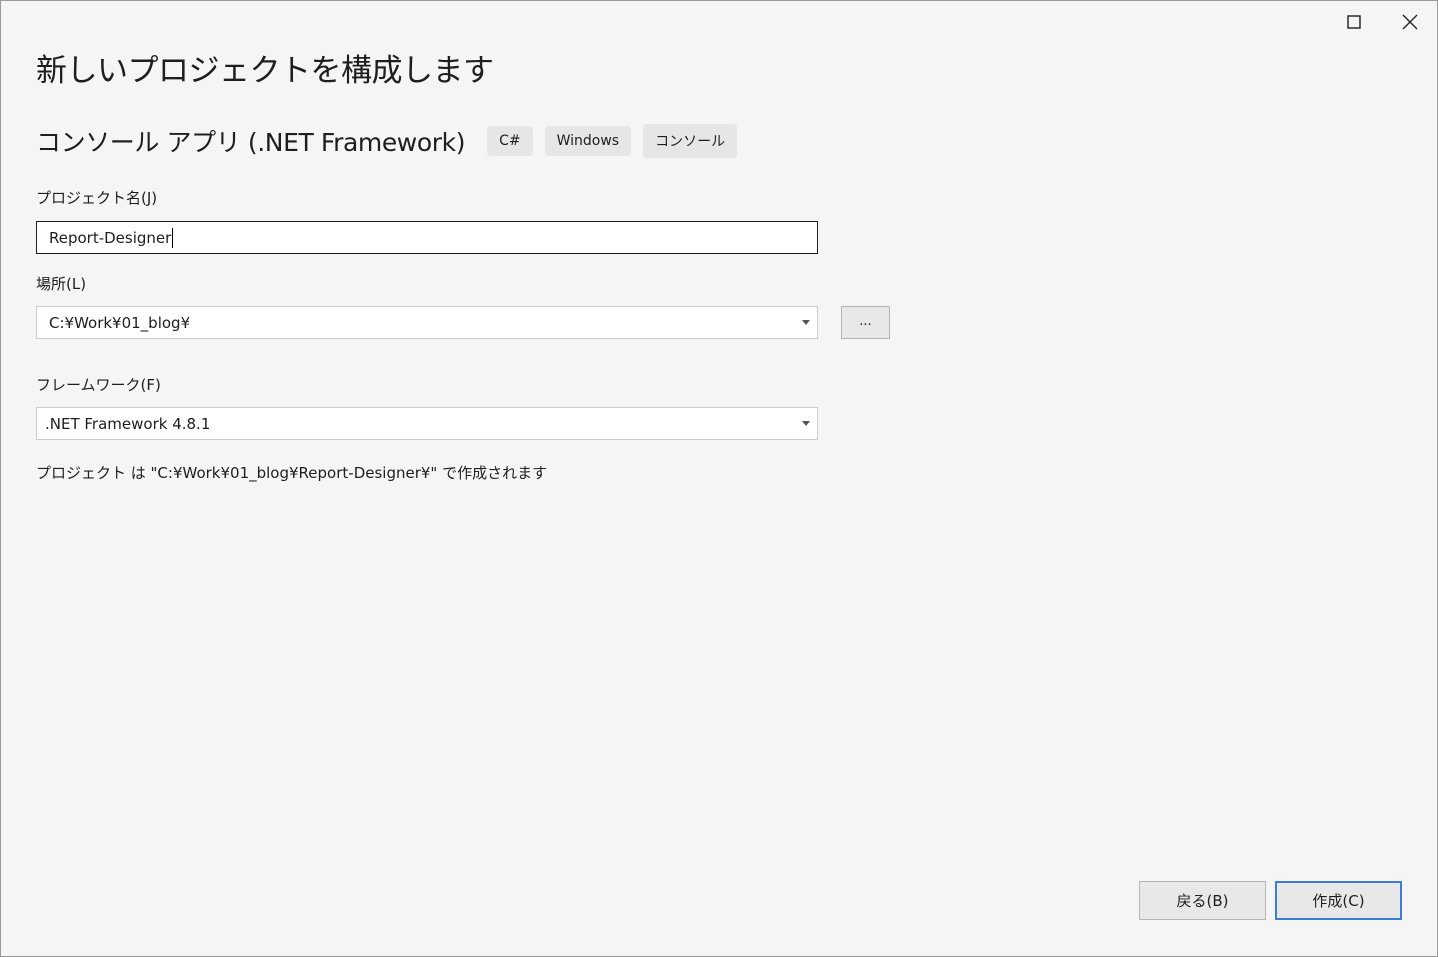 The width and height of the screenshot is (1438, 957). Describe the element at coordinates (1202, 900) in the screenshot. I see `back-button: 戻る(B)` at that location.